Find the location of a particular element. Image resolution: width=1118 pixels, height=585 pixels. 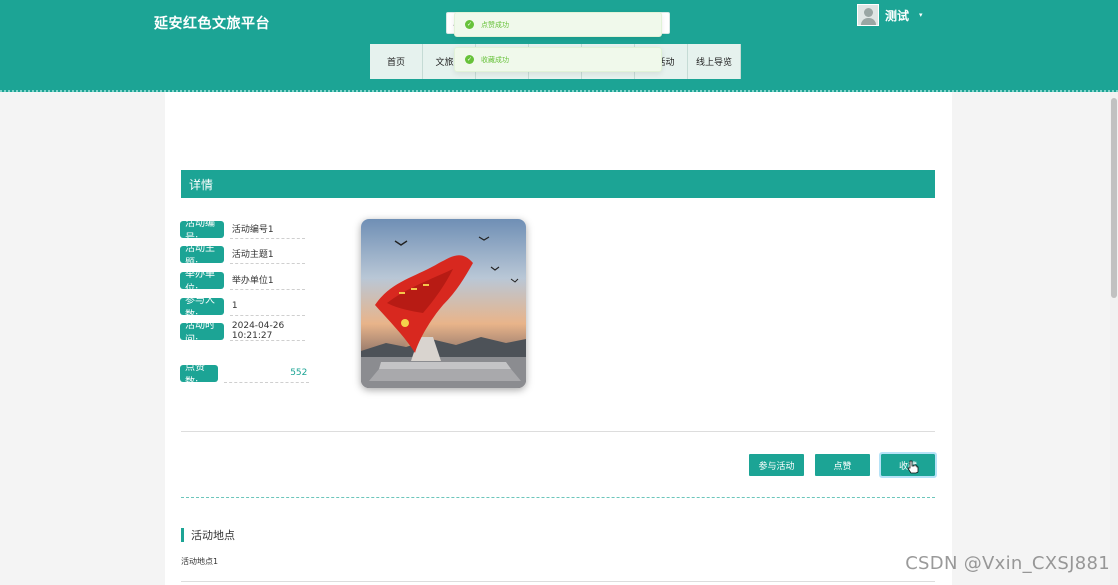

user-name: 测试 is located at coordinates (897, 15).